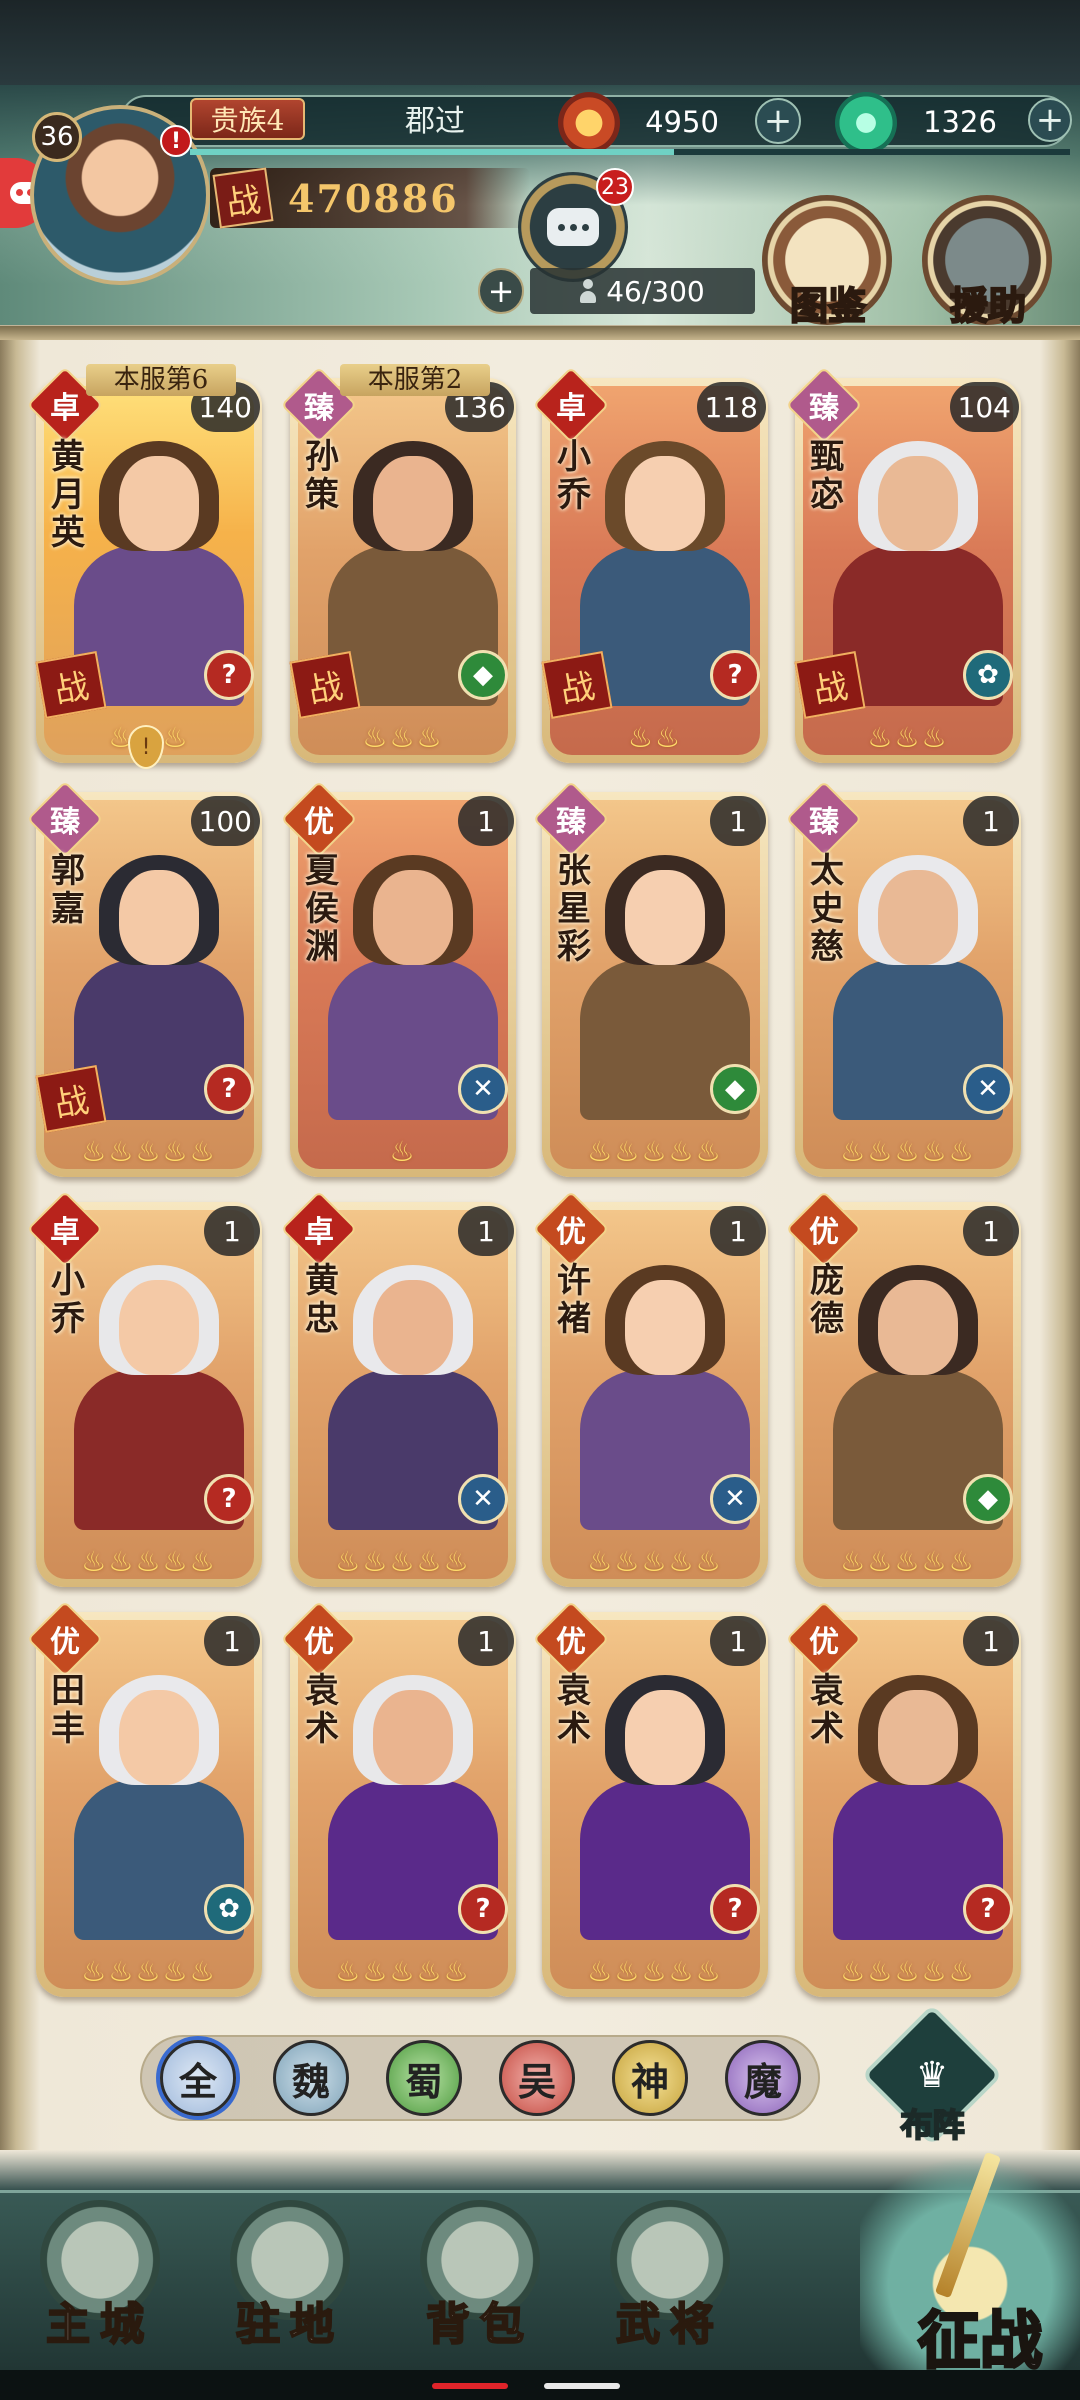 Image resolution: width=1080 pixels, height=2400 pixels. I want to click on gold-coin-icon, so click(589, 123).